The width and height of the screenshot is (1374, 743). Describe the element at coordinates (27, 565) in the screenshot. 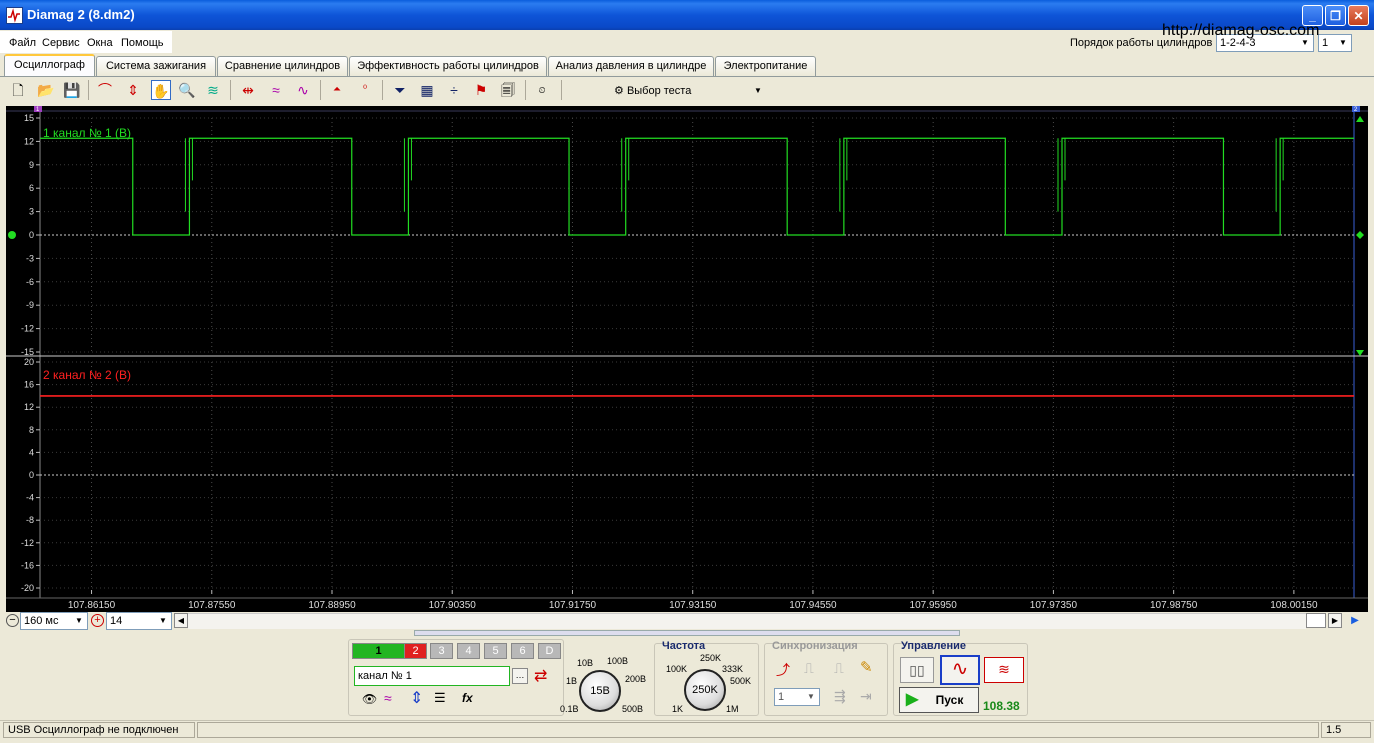

I see `y-tick-label: -16` at that location.